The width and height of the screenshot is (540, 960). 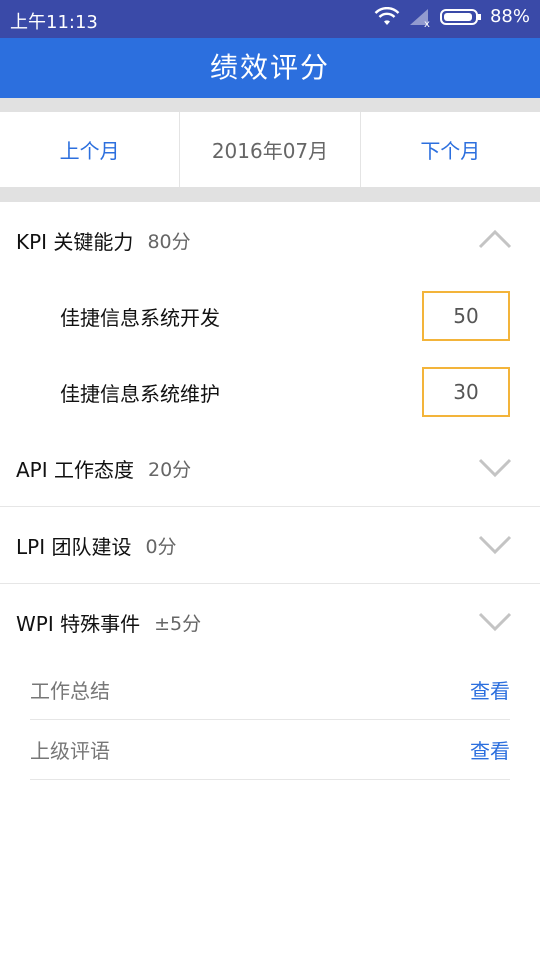 What do you see at coordinates (140, 393) in the screenshot?
I see `kpi-item-label: 佳捷信息系统维护` at bounding box center [140, 393].